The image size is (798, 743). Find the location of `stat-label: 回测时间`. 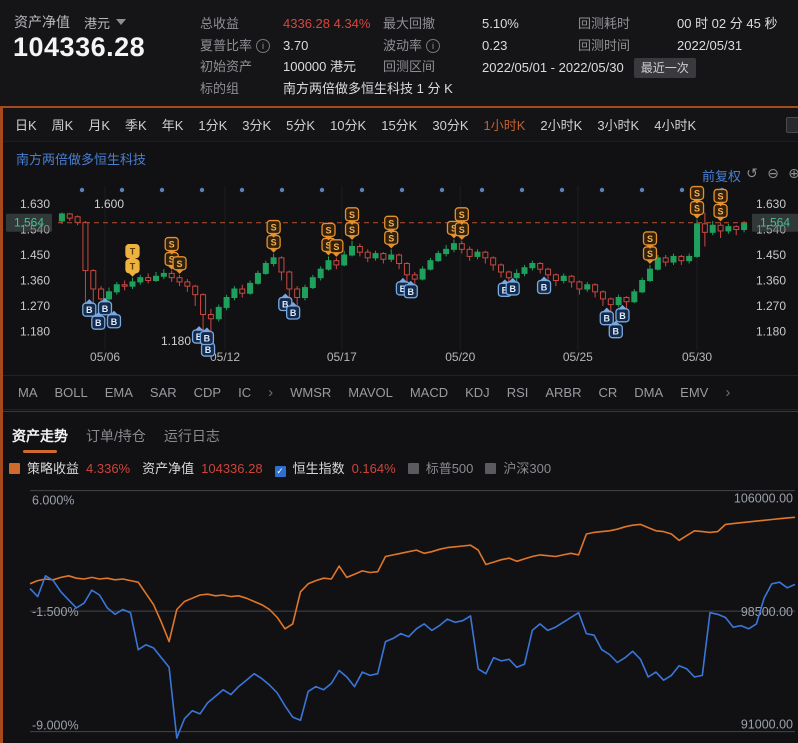

stat-label: 回测时间 is located at coordinates (604, 45).